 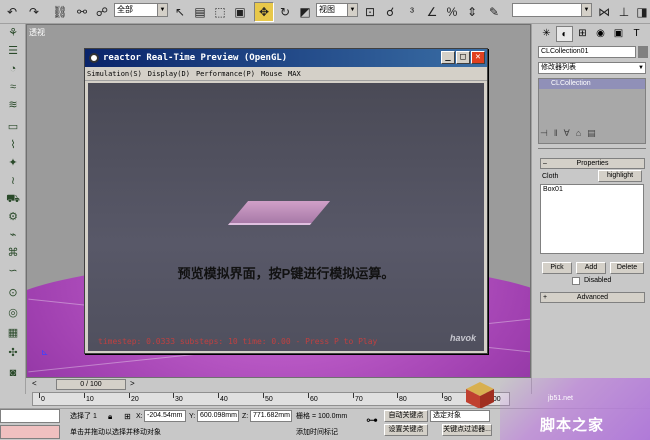 What do you see at coordinates (271, 416) in the screenshot?
I see `z-coordinate-field: 771.682mm` at bounding box center [271, 416].